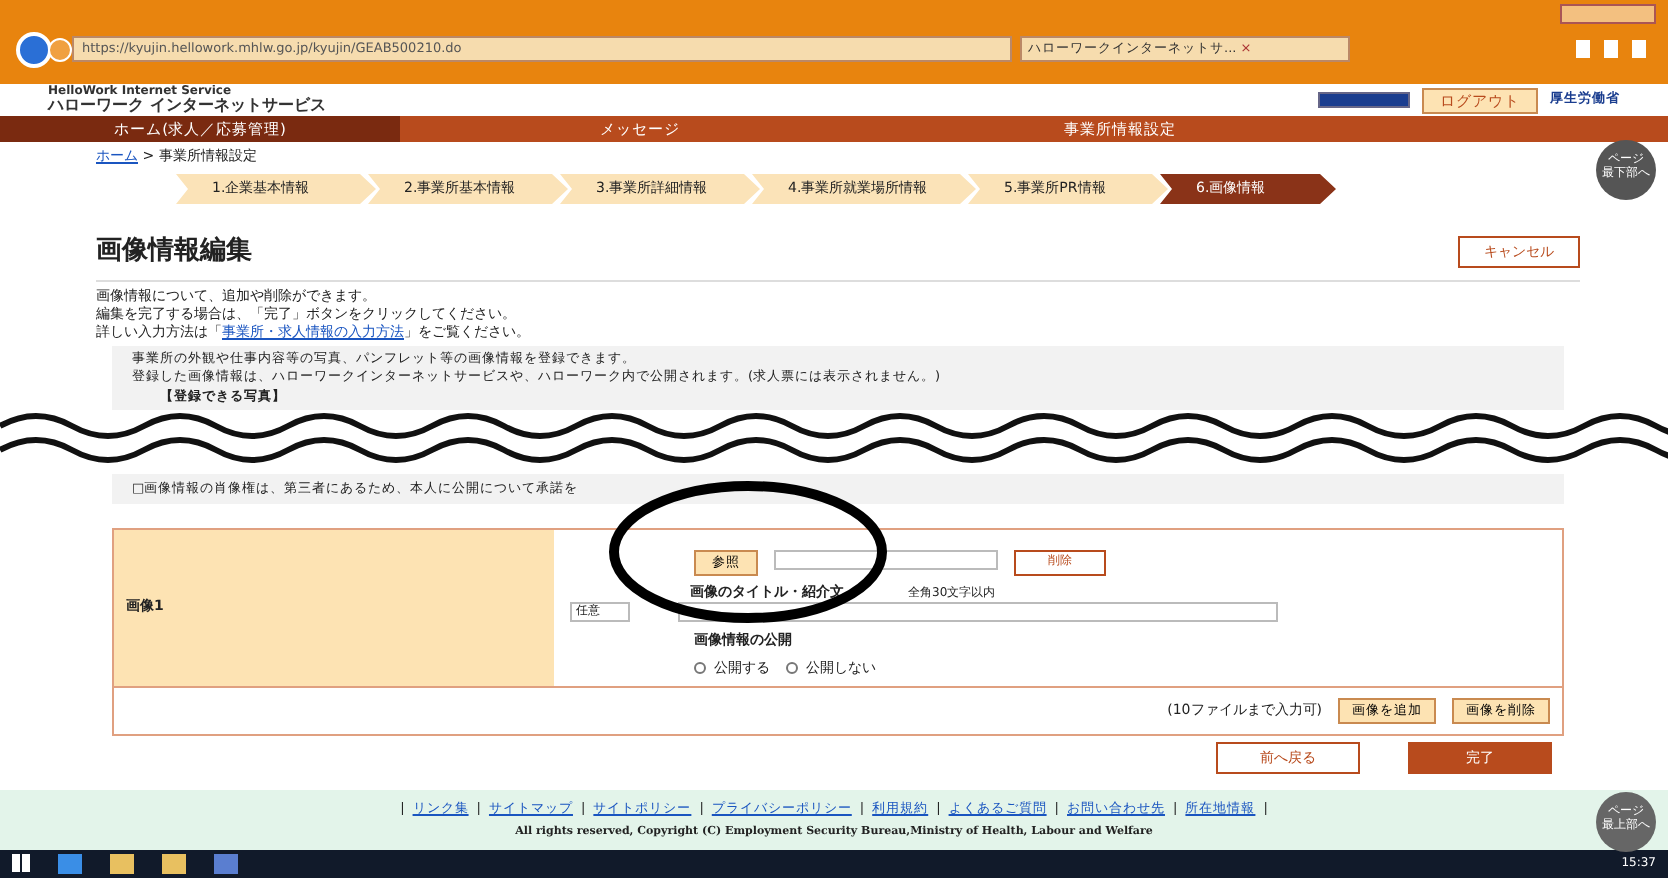 The image size is (1668, 878). Describe the element at coordinates (174, 252) in the screenshot. I see `page-title: 画像情報編集` at that location.